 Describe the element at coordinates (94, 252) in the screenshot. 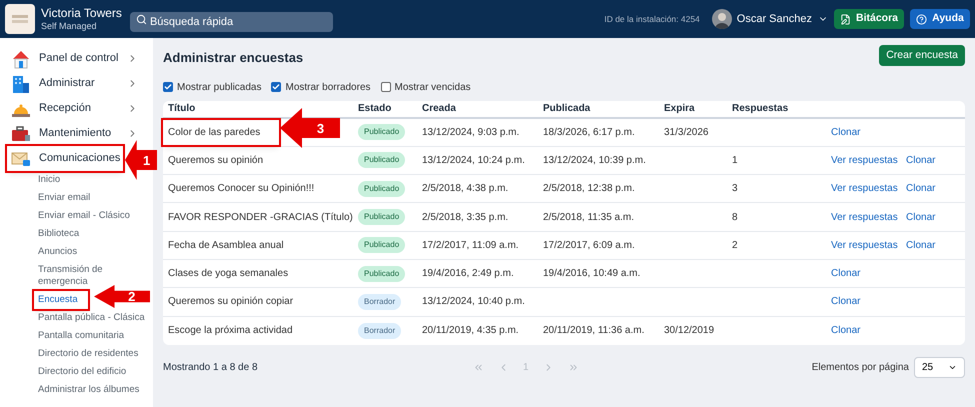

I see `sidebar-subitem: Anuncios` at that location.